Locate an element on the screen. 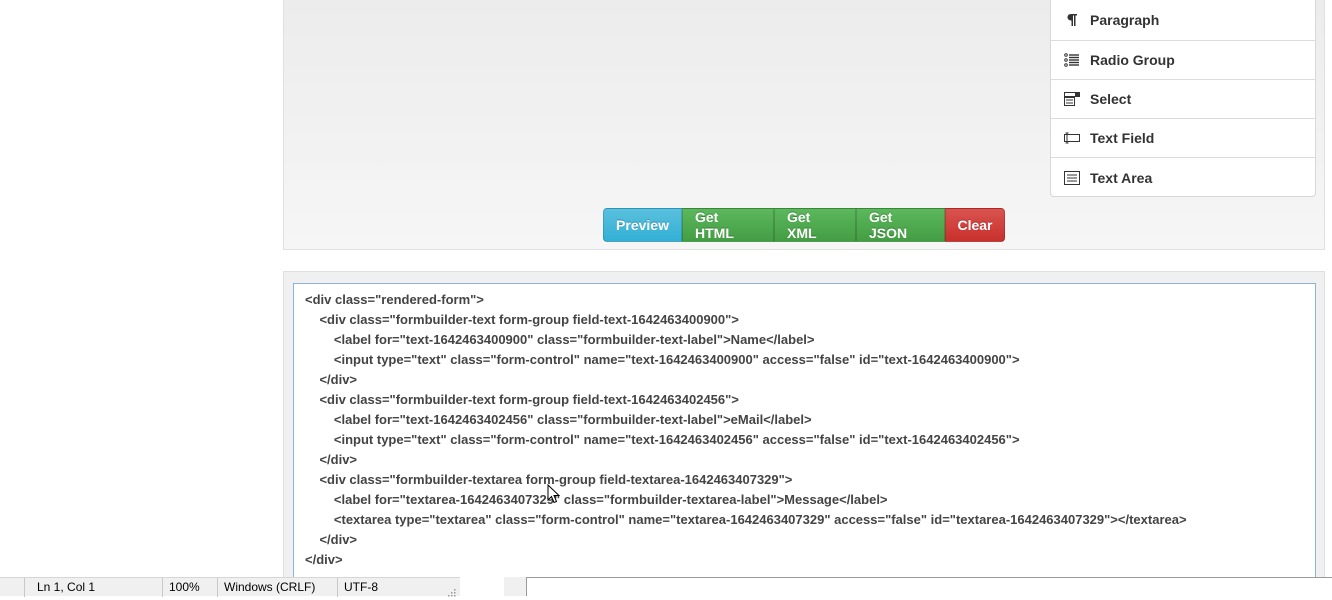  preview-button: Preview is located at coordinates (642, 225).